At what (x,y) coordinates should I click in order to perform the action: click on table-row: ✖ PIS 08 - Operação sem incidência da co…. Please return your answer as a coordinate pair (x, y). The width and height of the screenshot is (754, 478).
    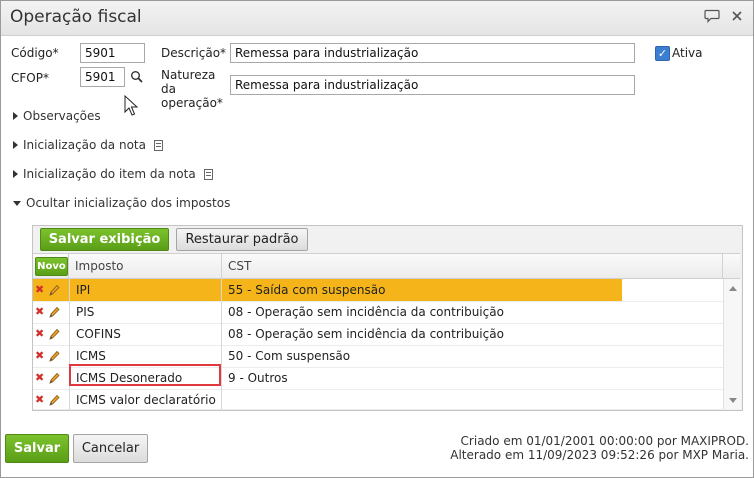
    Looking at the image, I should click on (378, 312).